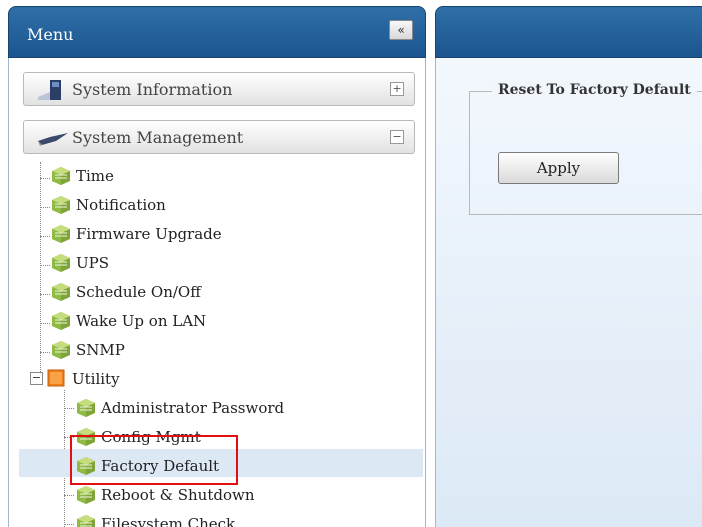 The image size is (702, 527). Describe the element at coordinates (558, 168) in the screenshot. I see `apply-button: Apply` at that location.